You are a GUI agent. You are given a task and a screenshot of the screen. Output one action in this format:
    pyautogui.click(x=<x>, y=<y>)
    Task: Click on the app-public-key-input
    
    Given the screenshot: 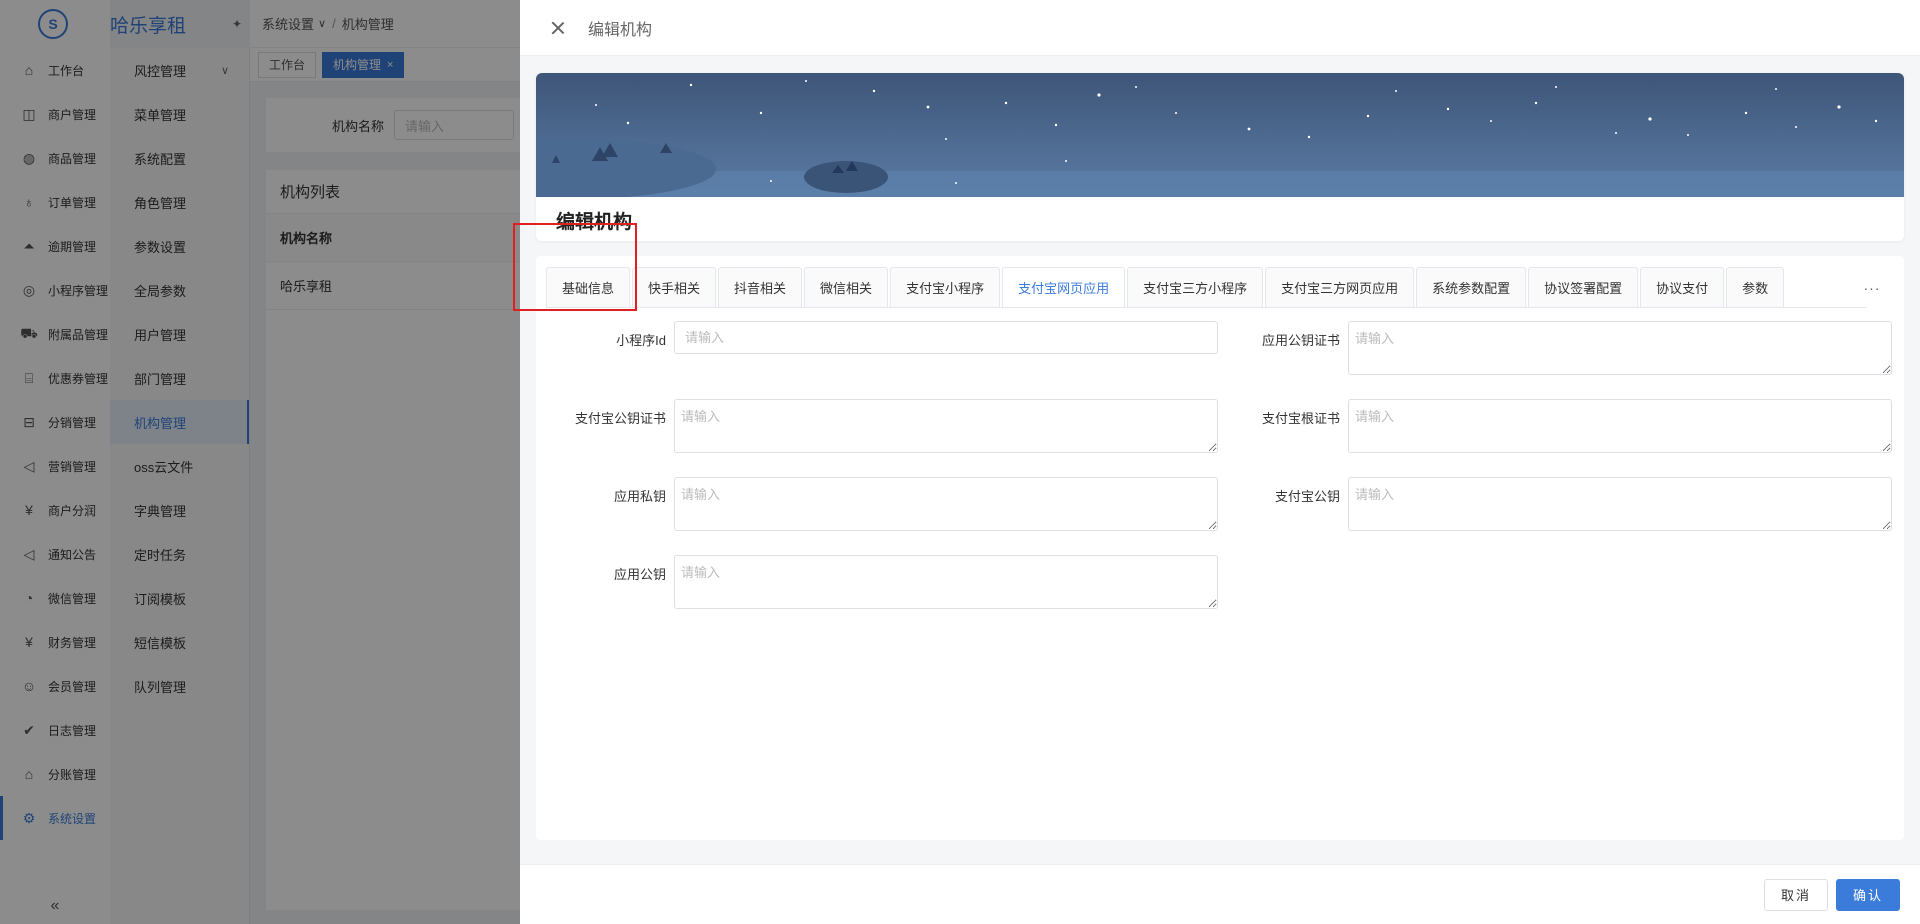 What is the action you would take?
    pyautogui.click(x=946, y=582)
    